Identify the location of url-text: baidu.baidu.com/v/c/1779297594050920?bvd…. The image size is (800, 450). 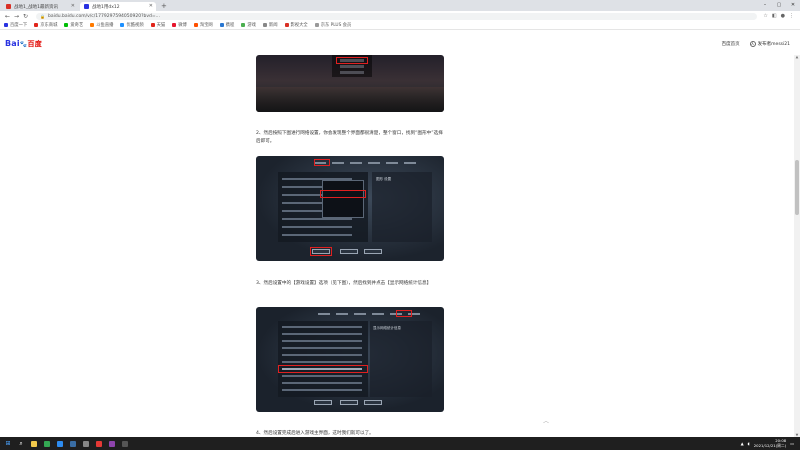
(103, 16).